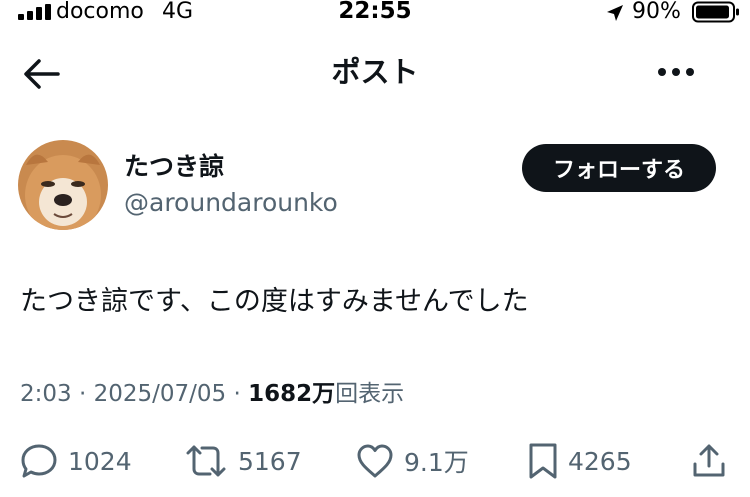  What do you see at coordinates (619, 168) in the screenshot?
I see `follow-button: フォローする` at bounding box center [619, 168].